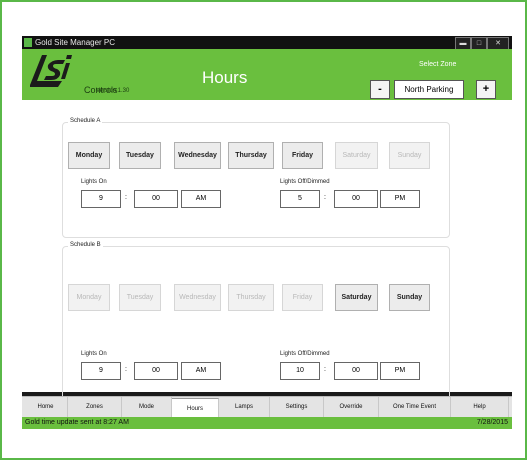 Image resolution: width=527 pixels, height=460 pixels. What do you see at coordinates (486, 89) in the screenshot?
I see `zone-next-button: +` at bounding box center [486, 89].